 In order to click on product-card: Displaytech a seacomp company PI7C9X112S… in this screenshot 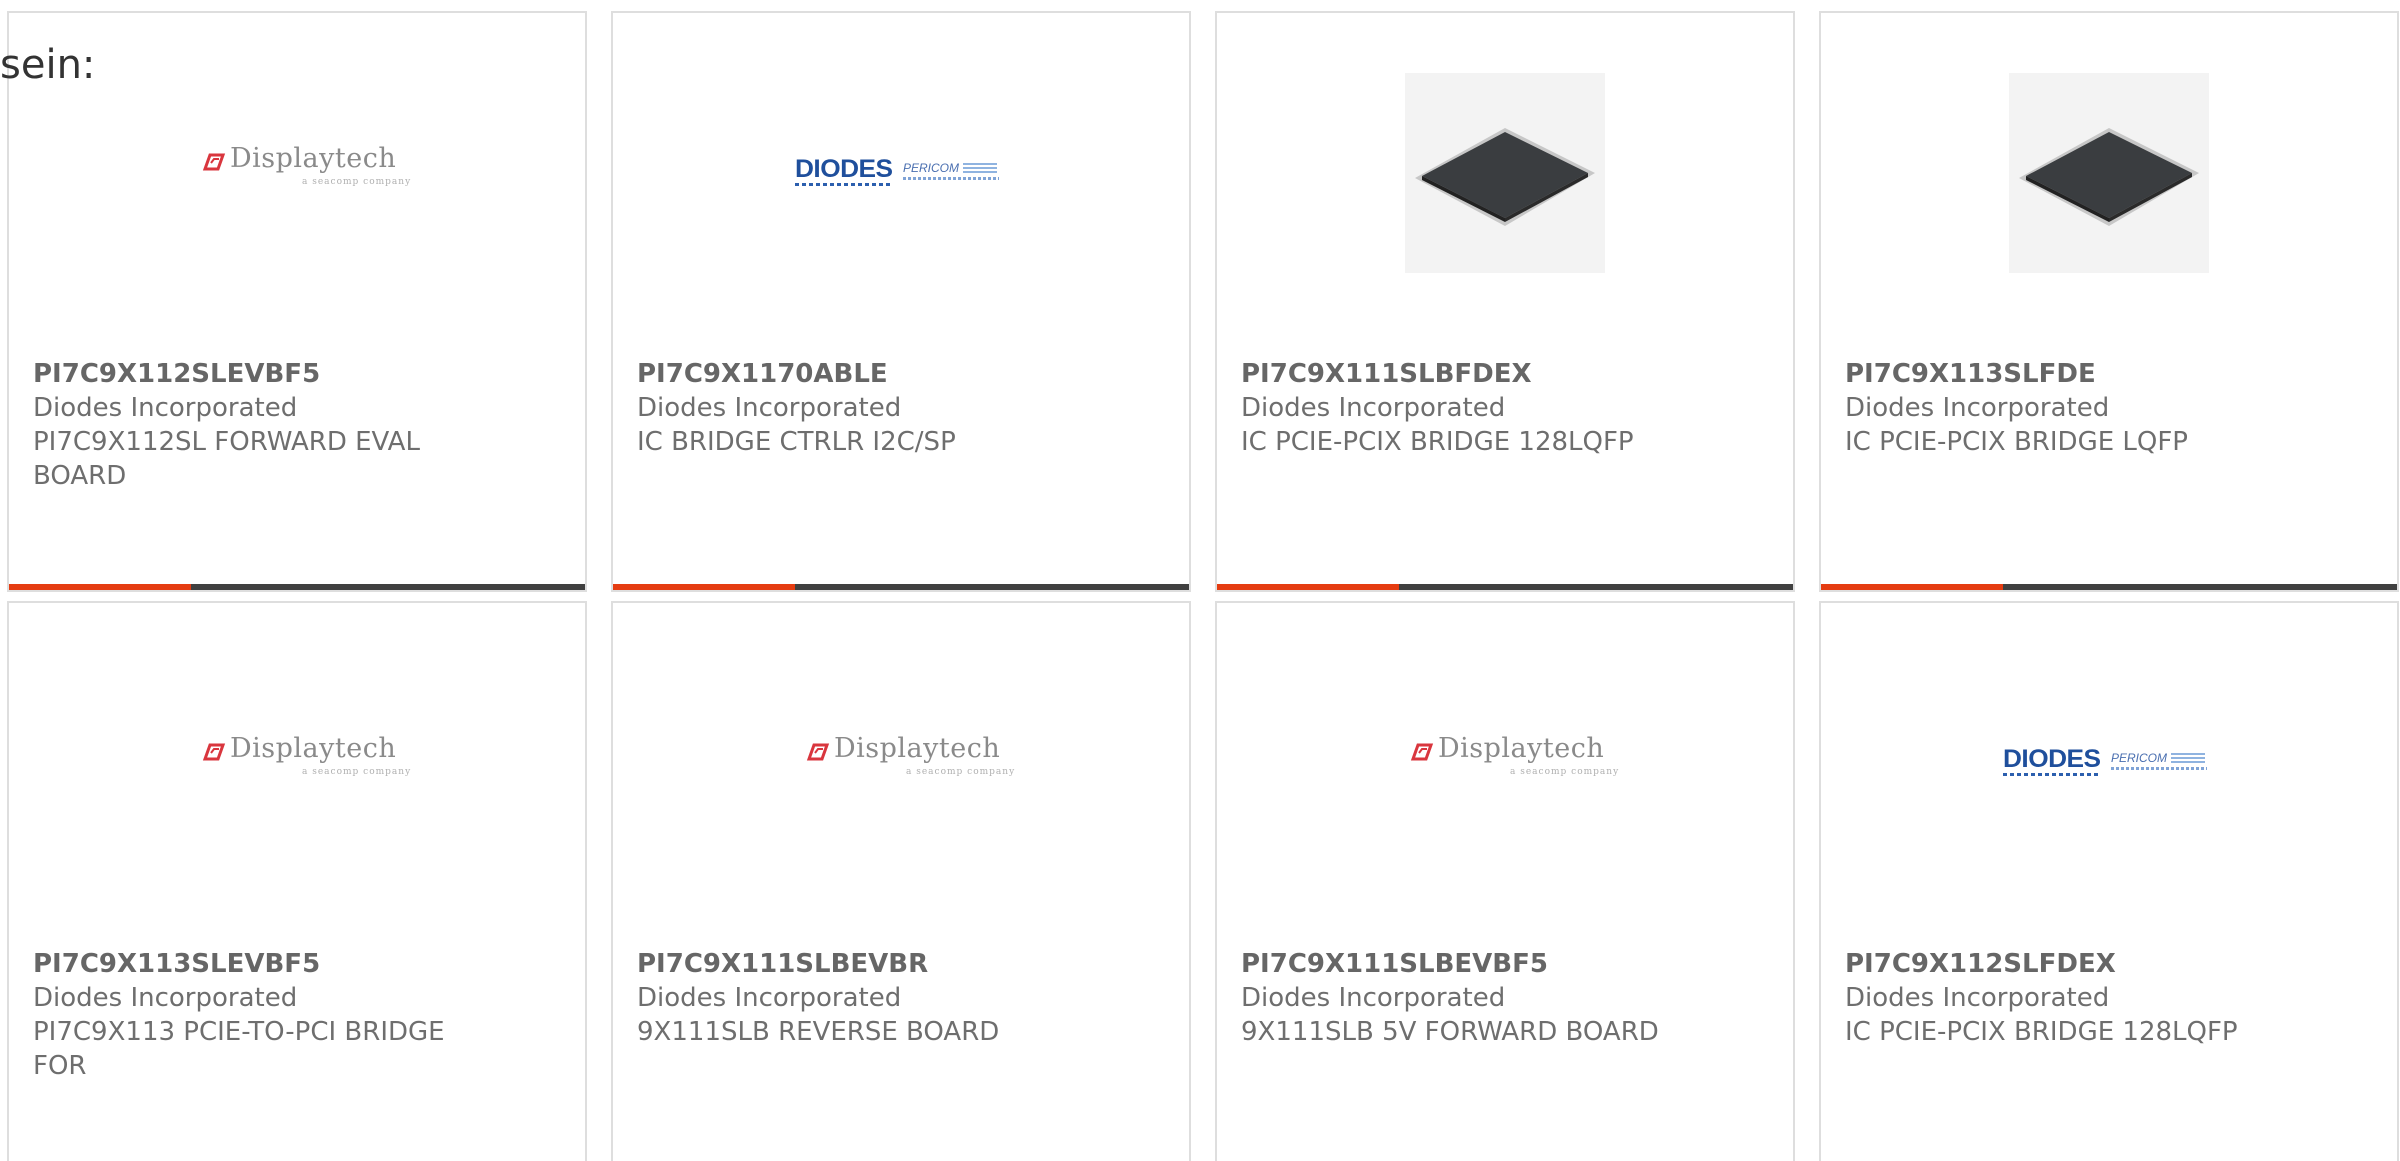, I will do `click(297, 301)`.